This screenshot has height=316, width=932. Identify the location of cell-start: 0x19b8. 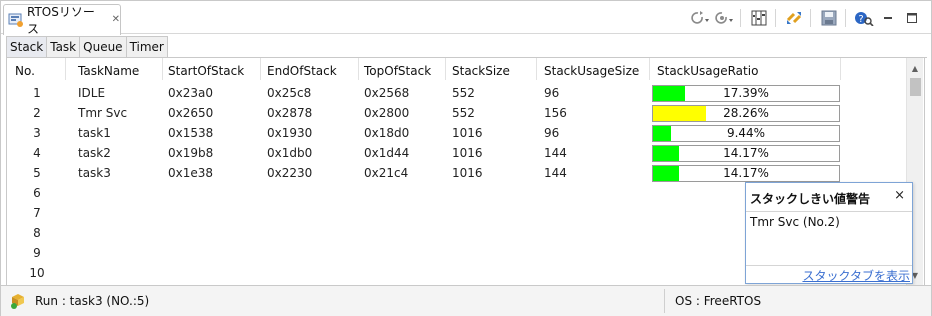
(191, 153).